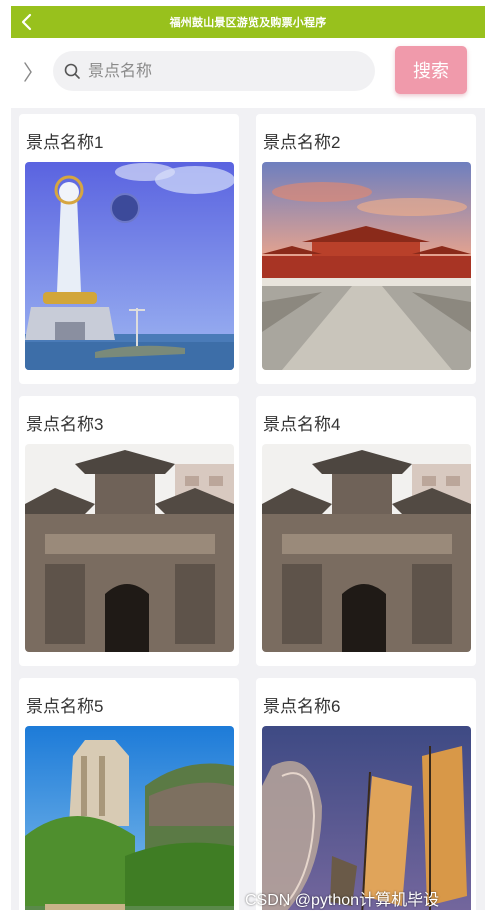 The height and width of the screenshot is (916, 489). What do you see at coordinates (223, 72) in the screenshot?
I see `search-input` at bounding box center [223, 72].